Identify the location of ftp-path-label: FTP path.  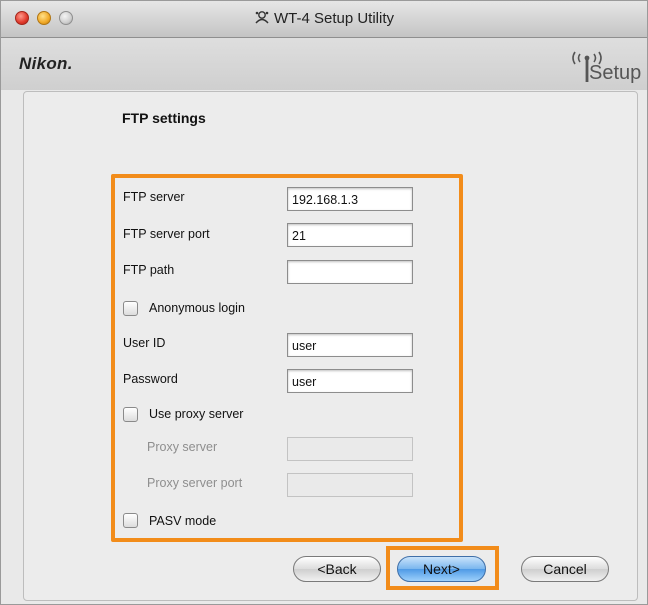
(149, 270).